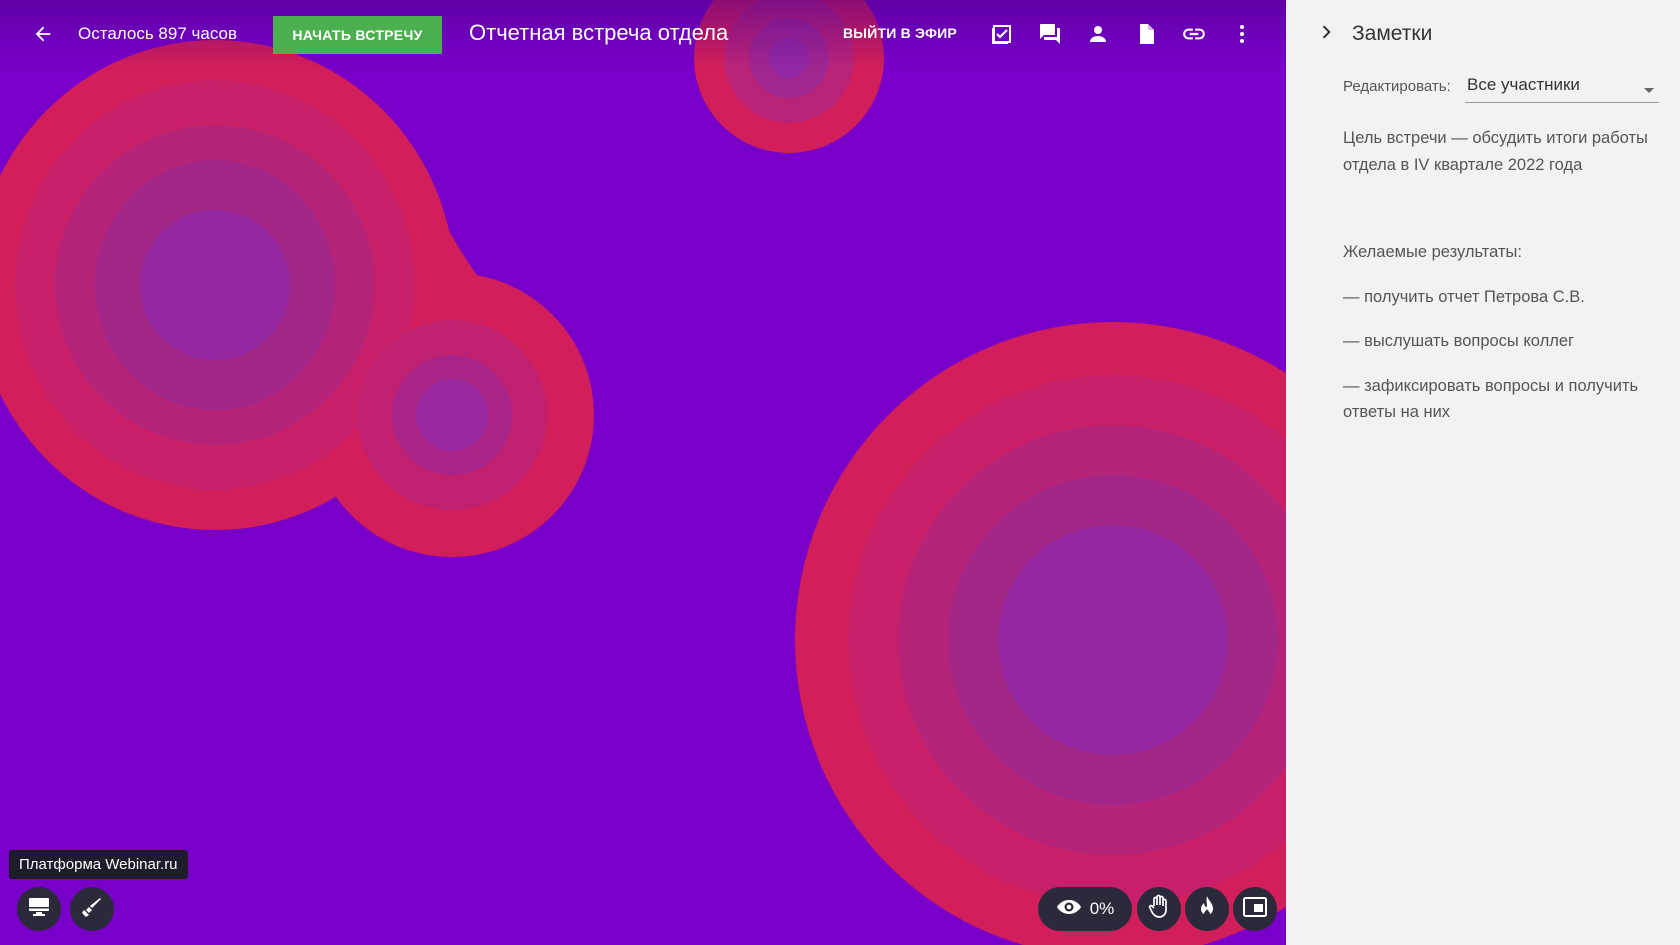 This screenshot has height=945, width=1680. What do you see at coordinates (98, 864) in the screenshot?
I see `platform-brand-label: Платформа Webinar.ru` at bounding box center [98, 864].